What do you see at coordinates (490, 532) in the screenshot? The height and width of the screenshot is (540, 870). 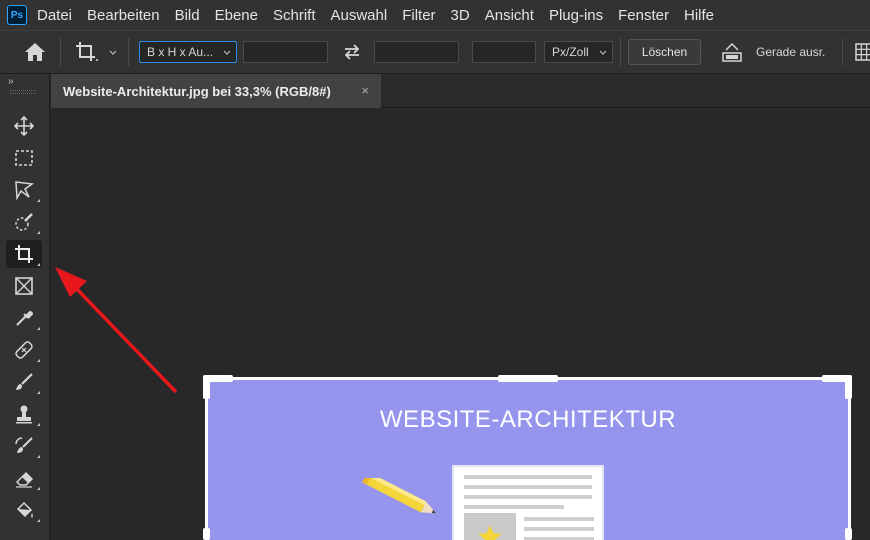 I see `star-icon` at bounding box center [490, 532].